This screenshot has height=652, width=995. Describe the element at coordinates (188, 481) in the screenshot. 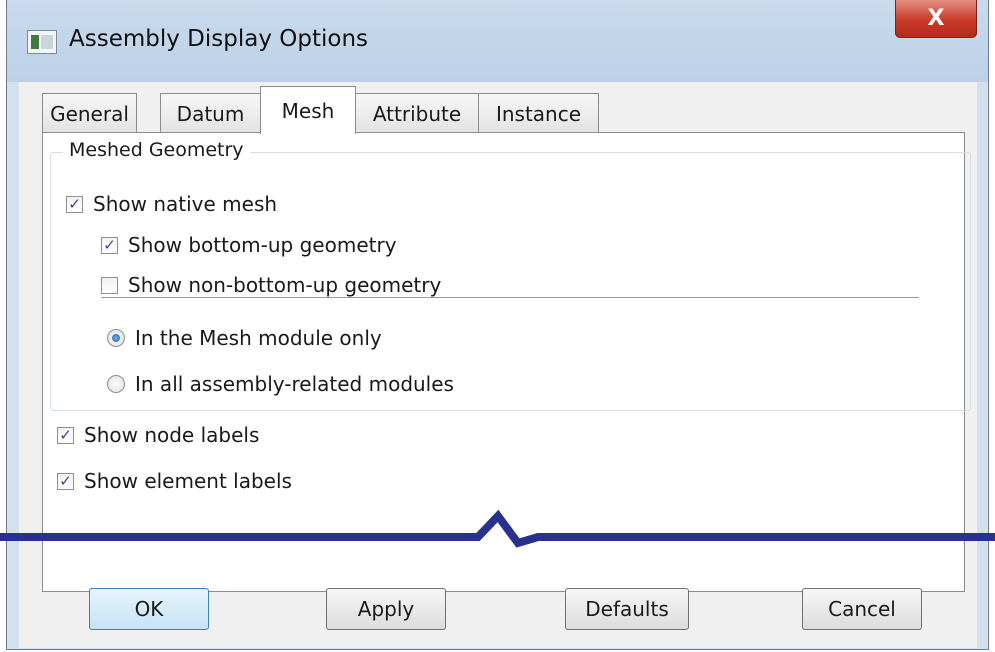

I see `show-element-labels-label: Show element labels` at that location.